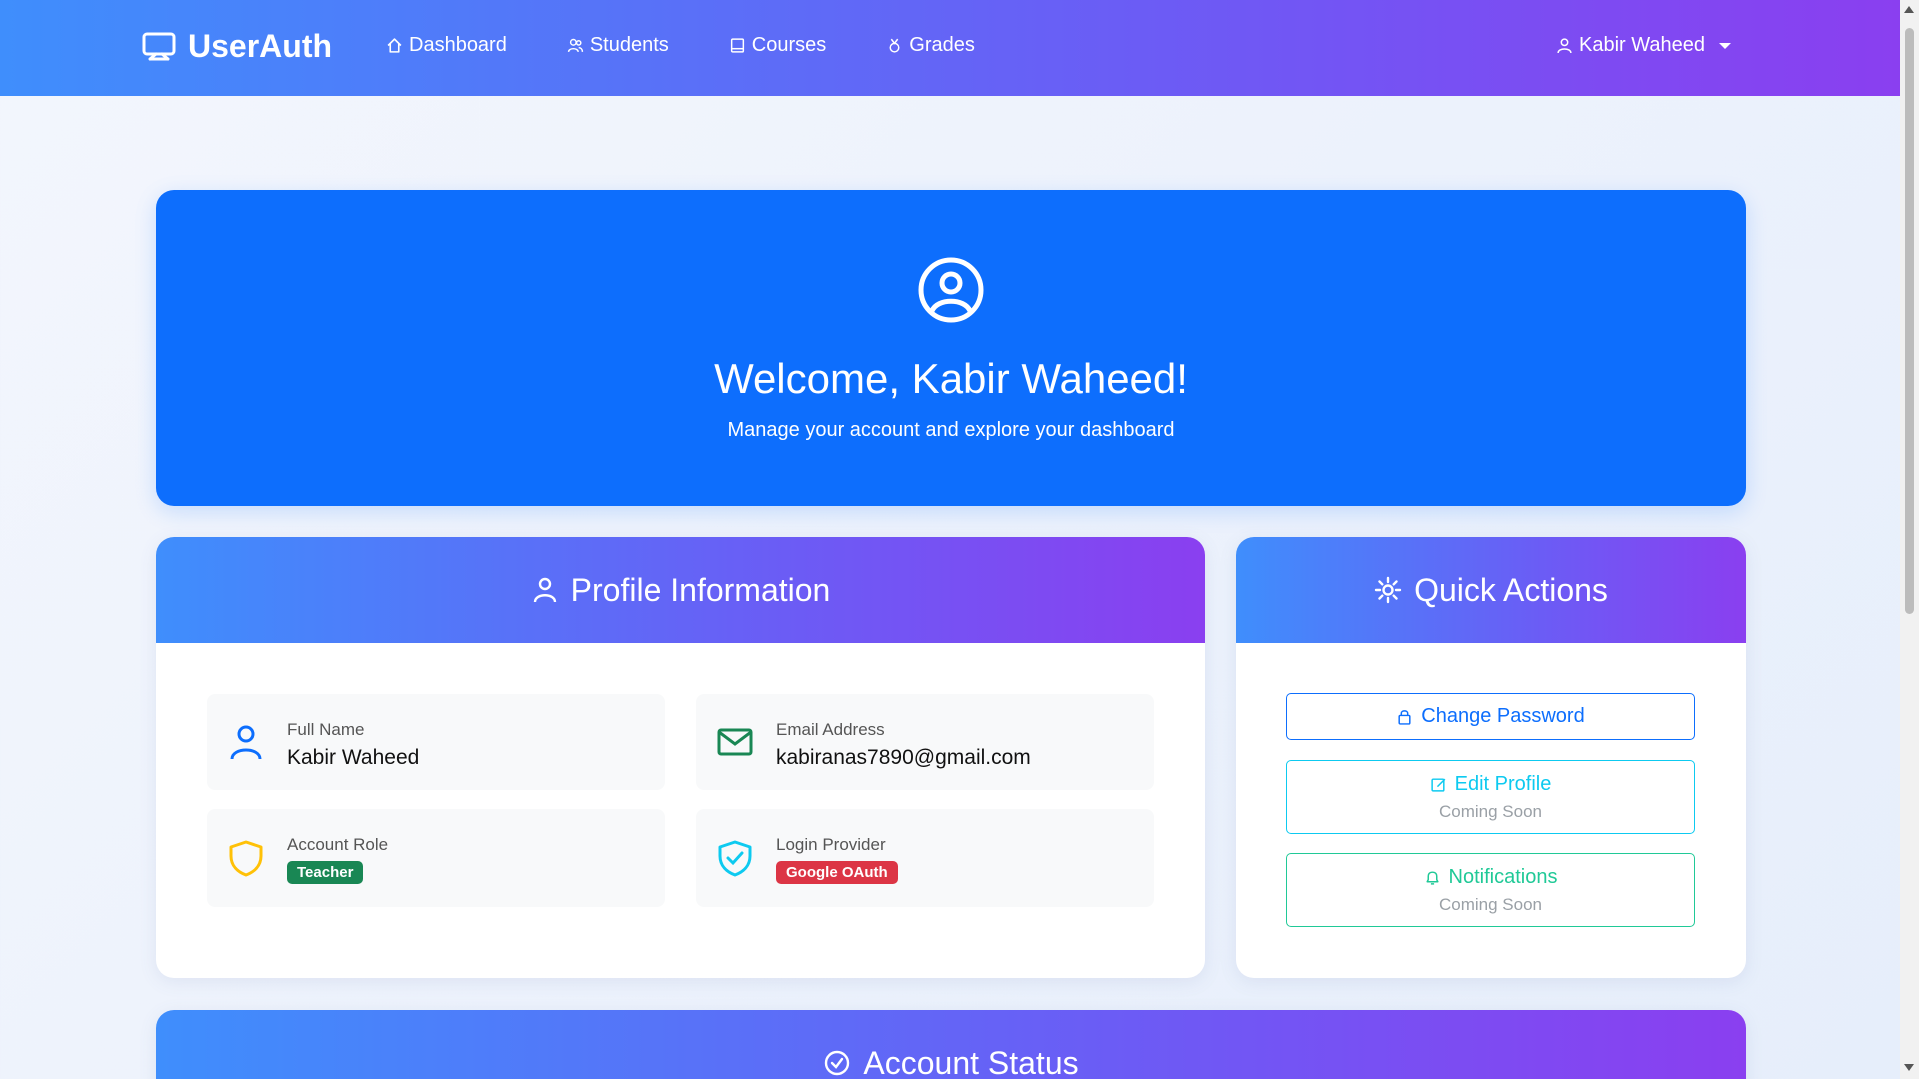 Image resolution: width=1919 pixels, height=1079 pixels. What do you see at coordinates (1725, 45) in the screenshot?
I see `chevron-down-icon` at bounding box center [1725, 45].